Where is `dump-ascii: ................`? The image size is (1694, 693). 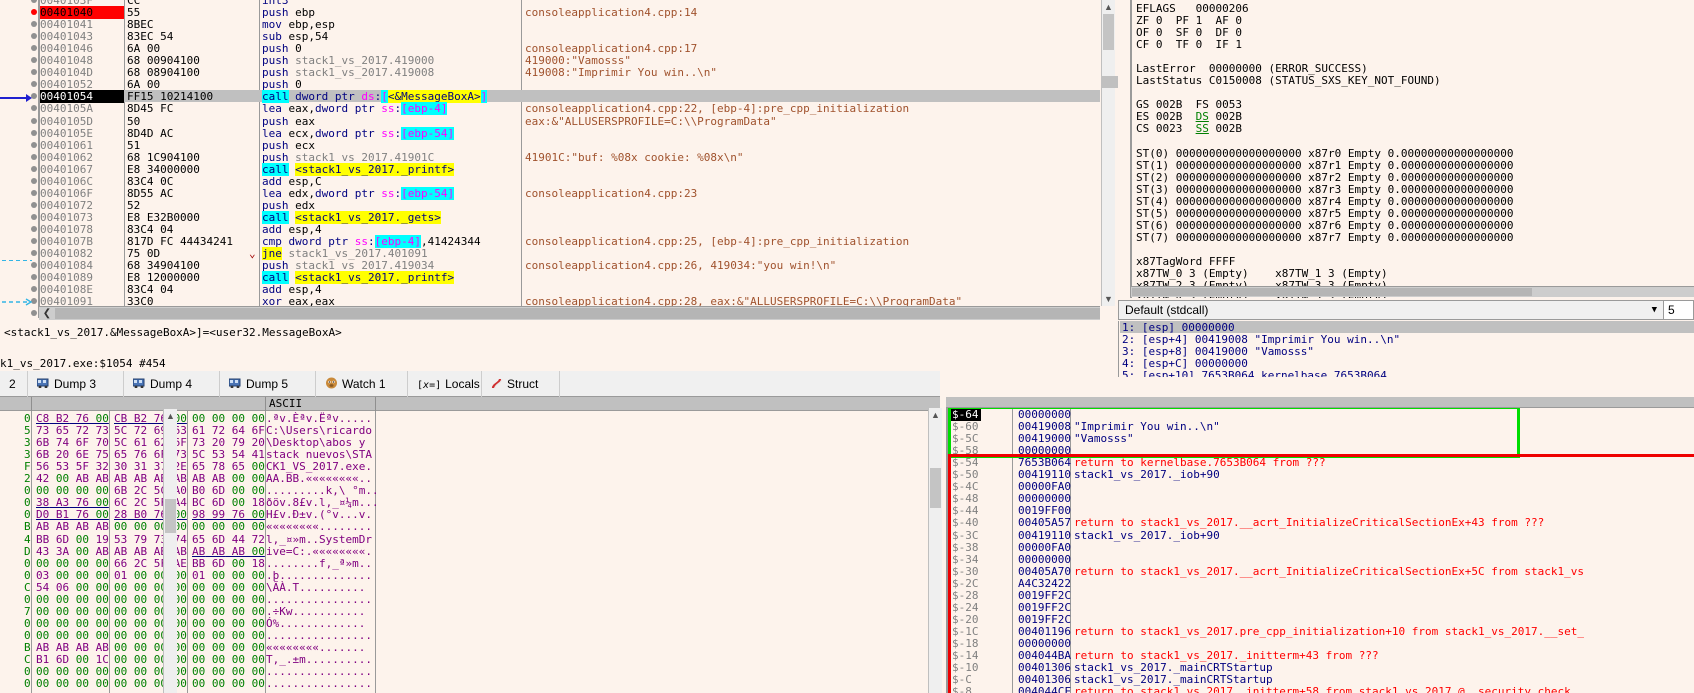
dump-ascii: ................ is located at coordinates (319, 683).